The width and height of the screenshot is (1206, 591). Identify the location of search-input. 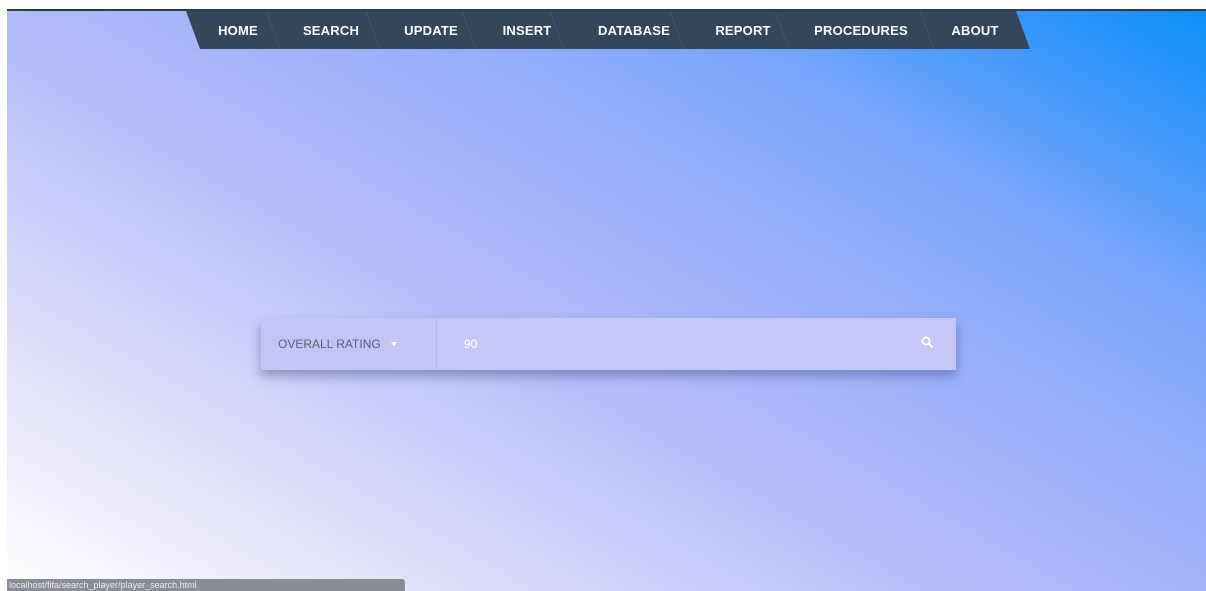
(672, 344).